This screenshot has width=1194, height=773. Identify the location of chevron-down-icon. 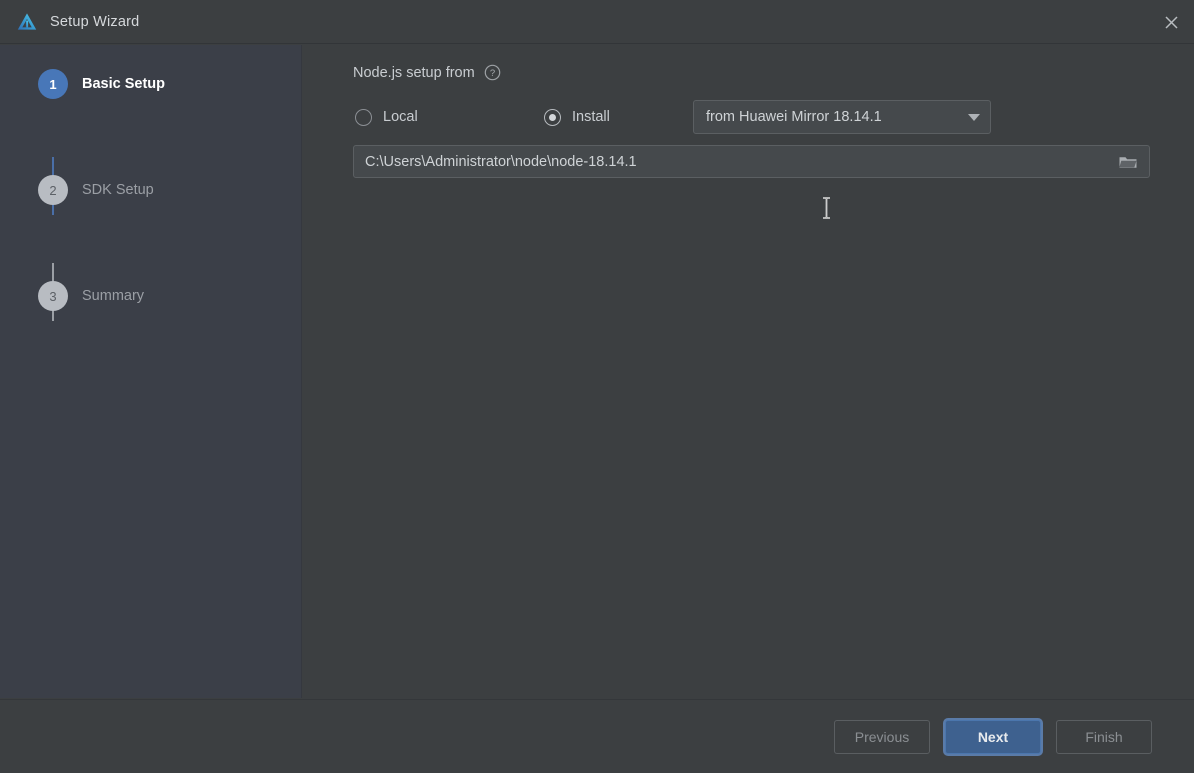
(974, 117).